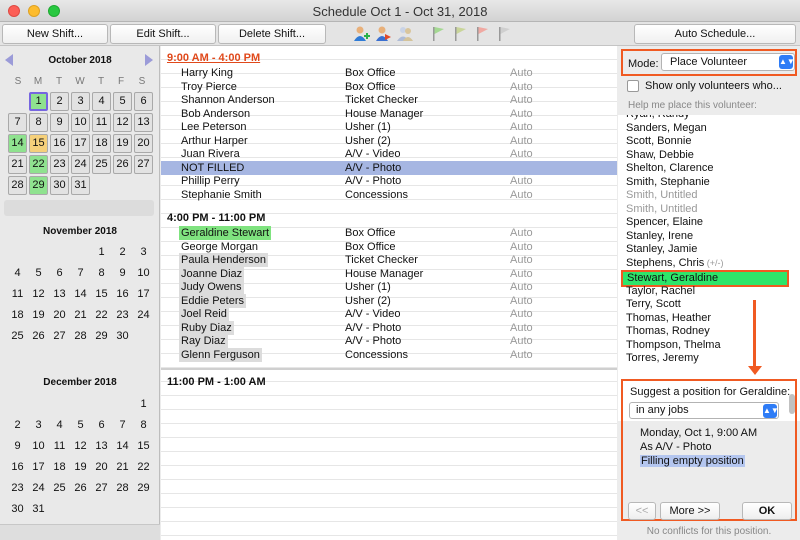 The image size is (800, 540). Describe the element at coordinates (389, 247) in the screenshot. I see `table-row: George Morgan Box Office Auto` at that location.